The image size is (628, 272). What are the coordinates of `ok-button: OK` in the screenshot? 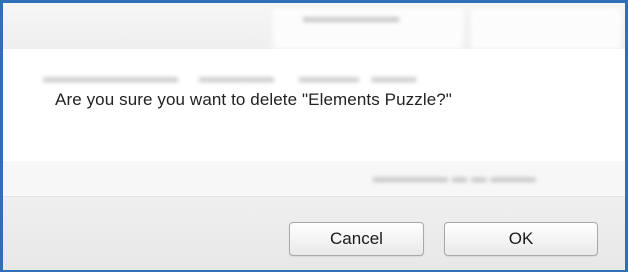 It's located at (521, 239).